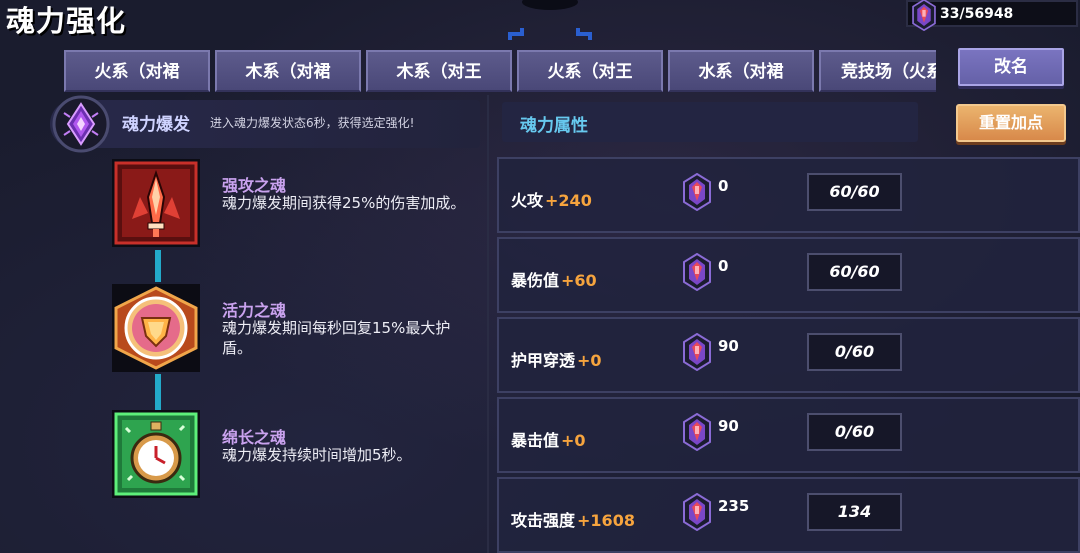  What do you see at coordinates (554, 126) in the screenshot?
I see `attributes-title: 魂力属性` at bounding box center [554, 126].